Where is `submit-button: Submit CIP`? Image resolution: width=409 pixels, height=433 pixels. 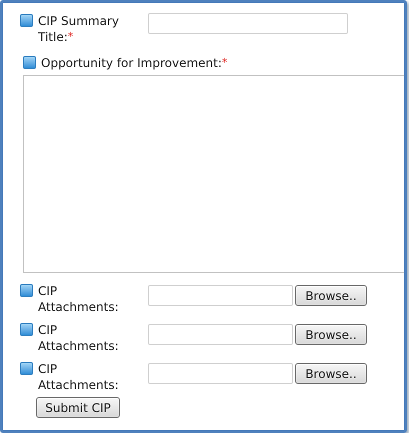
submit-button: Submit CIP is located at coordinates (78, 407).